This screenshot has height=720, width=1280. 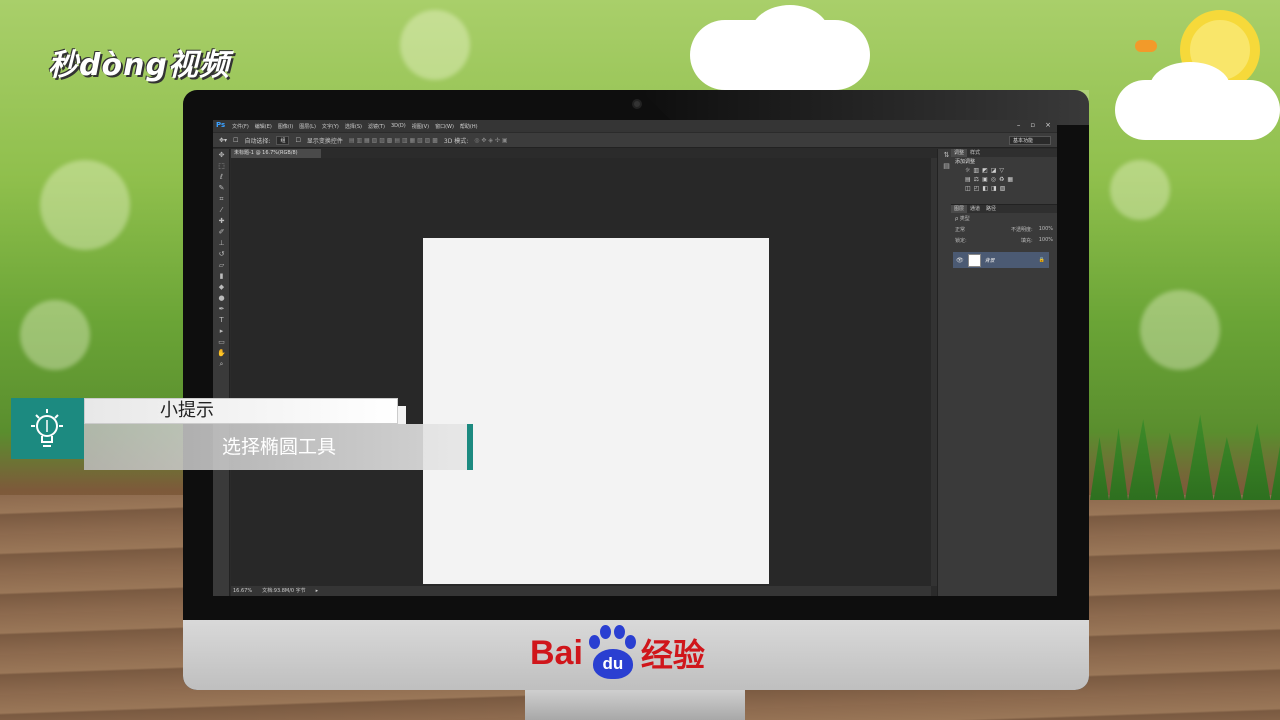 What do you see at coordinates (221, 331) in the screenshot?
I see `path-select-icon: ▸` at bounding box center [221, 331].